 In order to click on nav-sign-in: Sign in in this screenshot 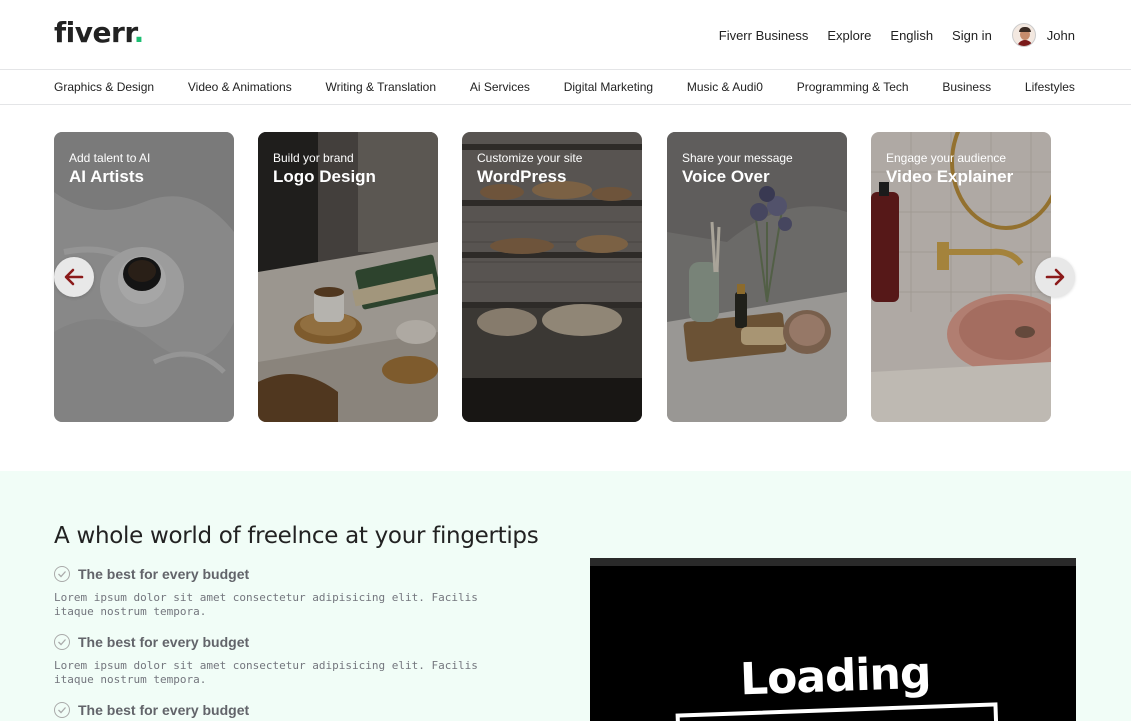, I will do `click(972, 35)`.